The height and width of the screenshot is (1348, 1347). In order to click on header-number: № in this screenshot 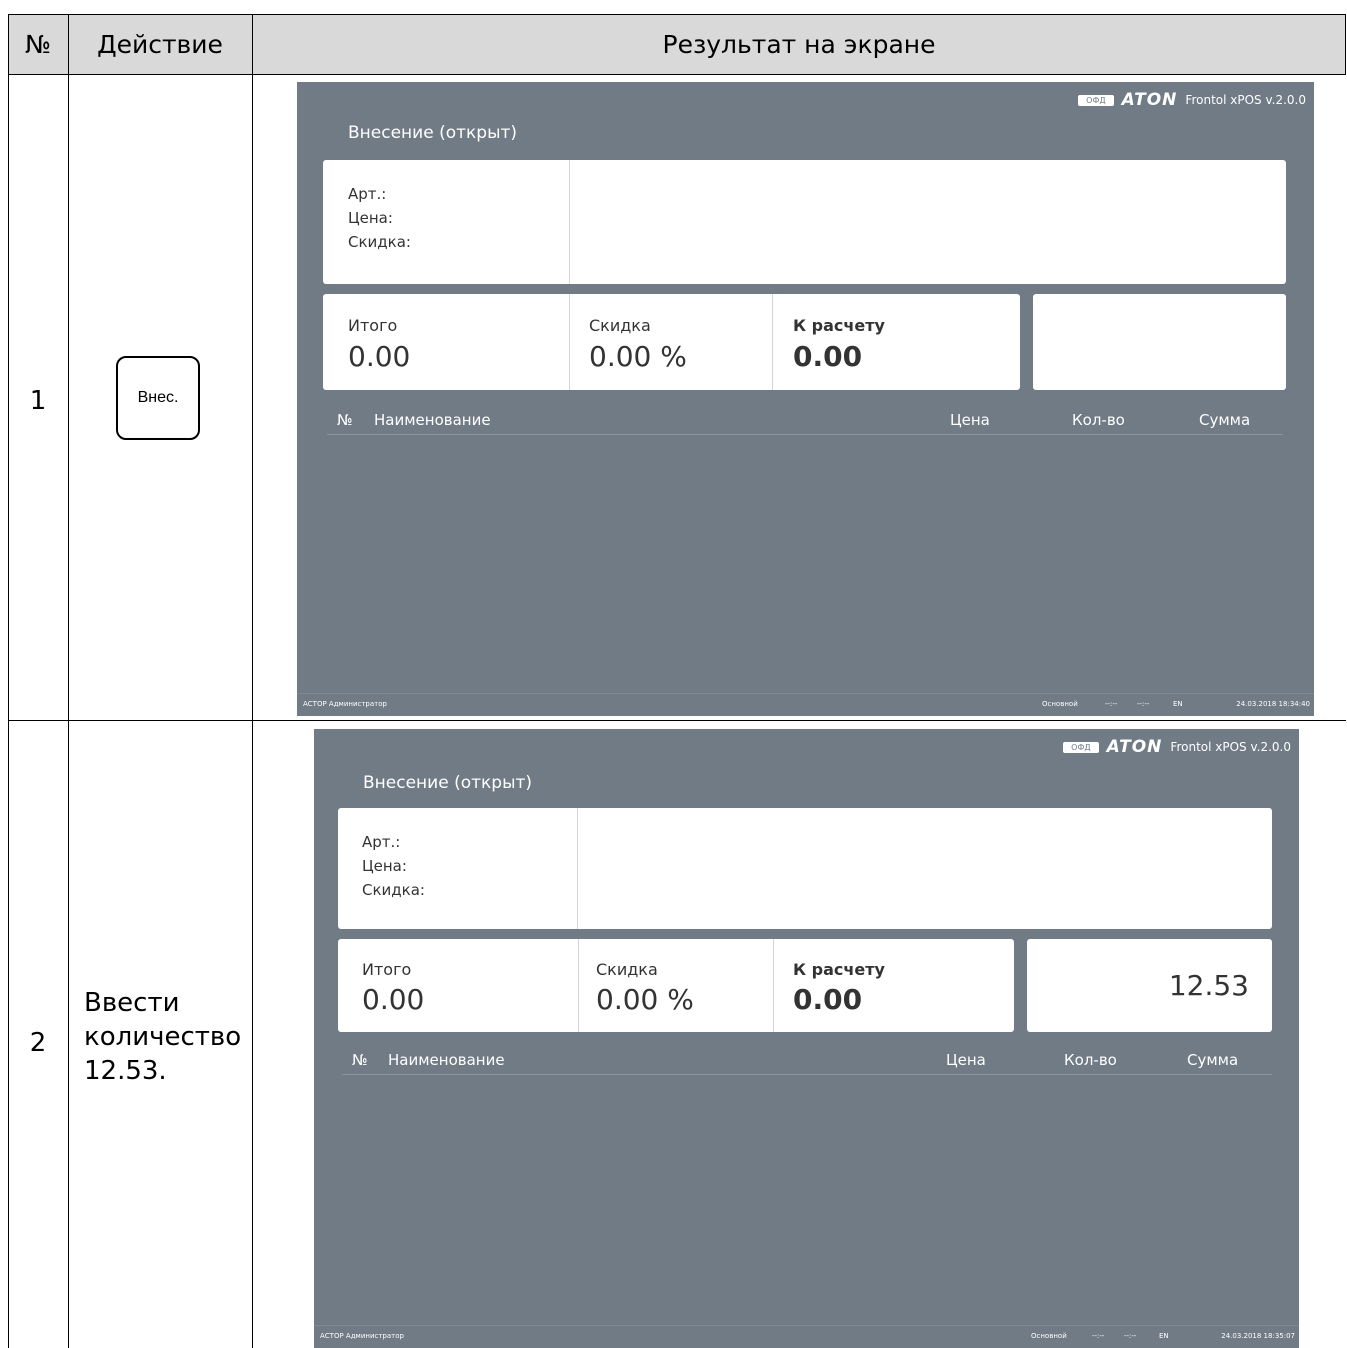, I will do `click(37, 44)`.